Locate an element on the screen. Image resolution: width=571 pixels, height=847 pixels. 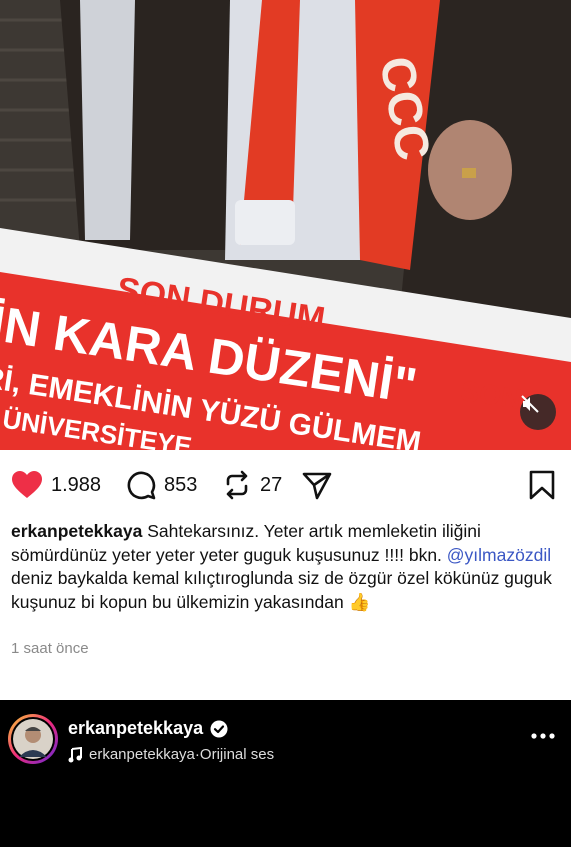
post-timestamp: 1 saat önce is located at coordinates (50, 648).